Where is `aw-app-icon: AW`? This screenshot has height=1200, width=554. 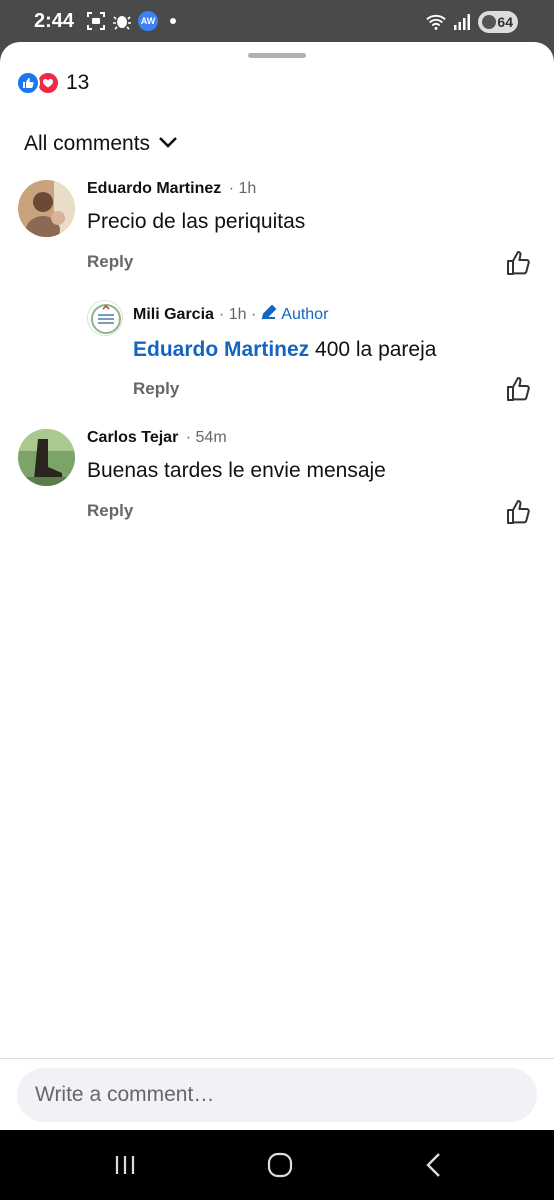
aw-app-icon: AW is located at coordinates (148, 21).